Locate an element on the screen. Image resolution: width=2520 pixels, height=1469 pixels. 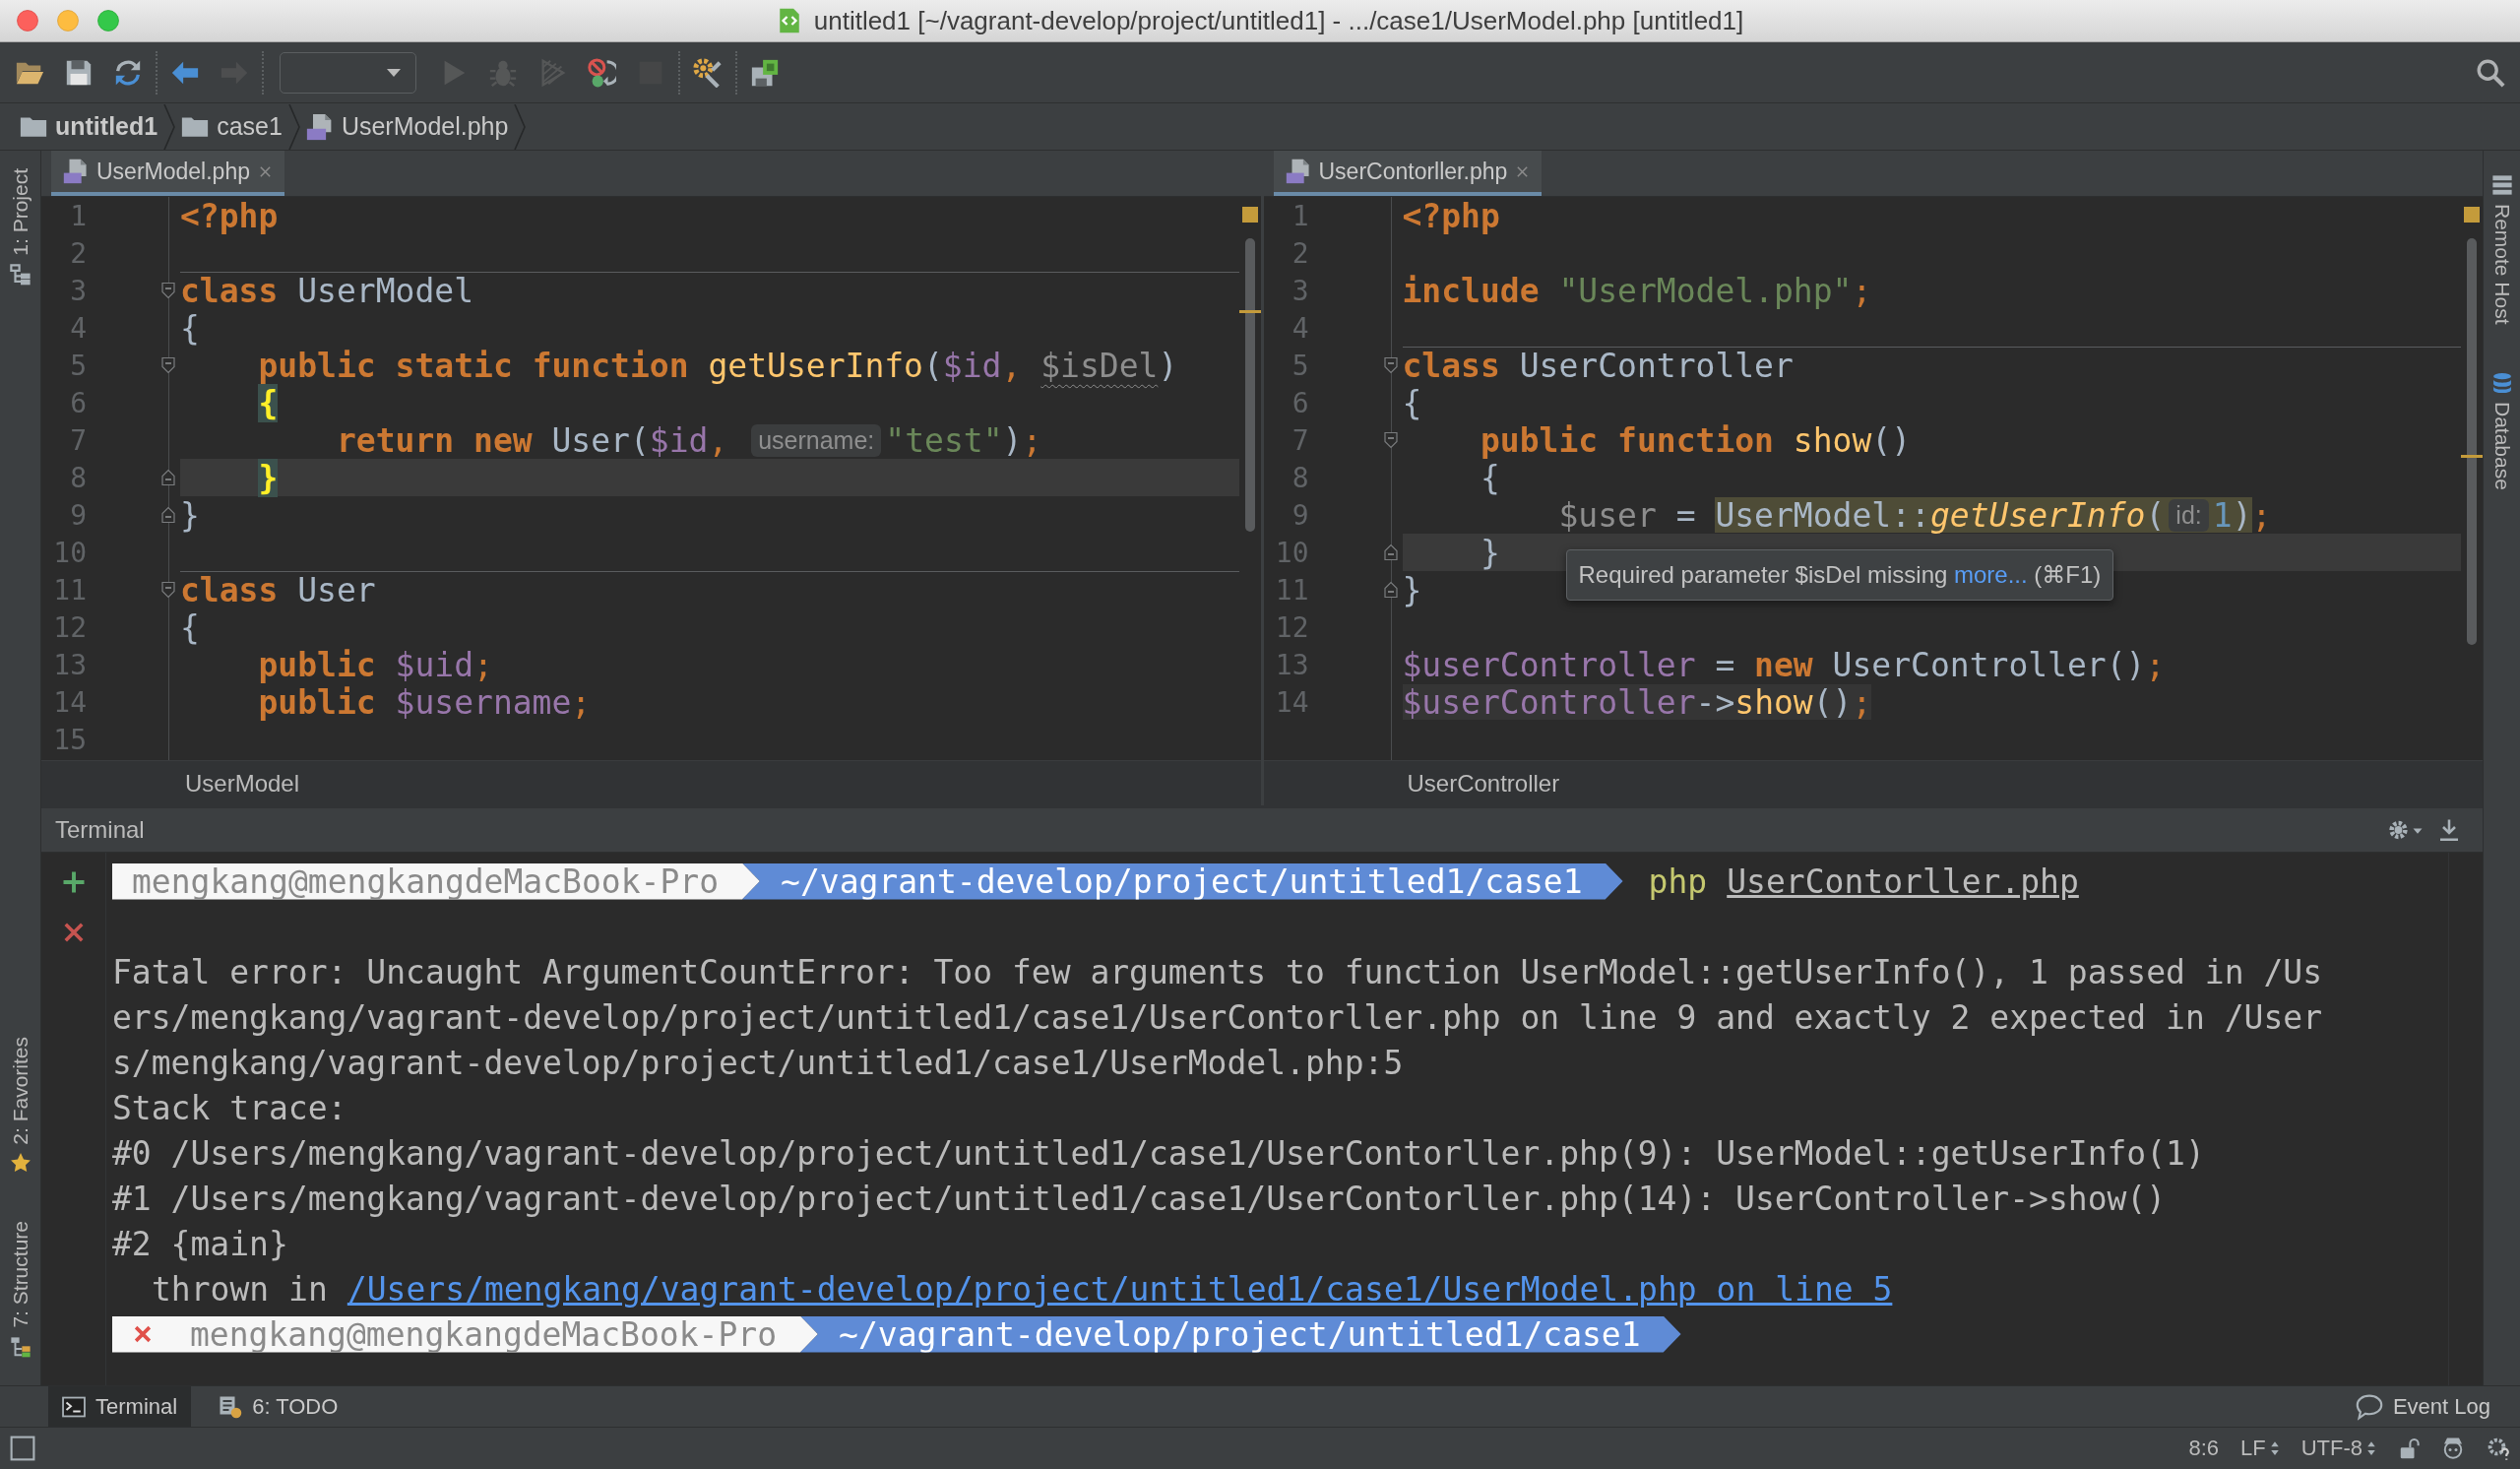
breadcrumb-item: case1 is located at coordinates (231, 126).